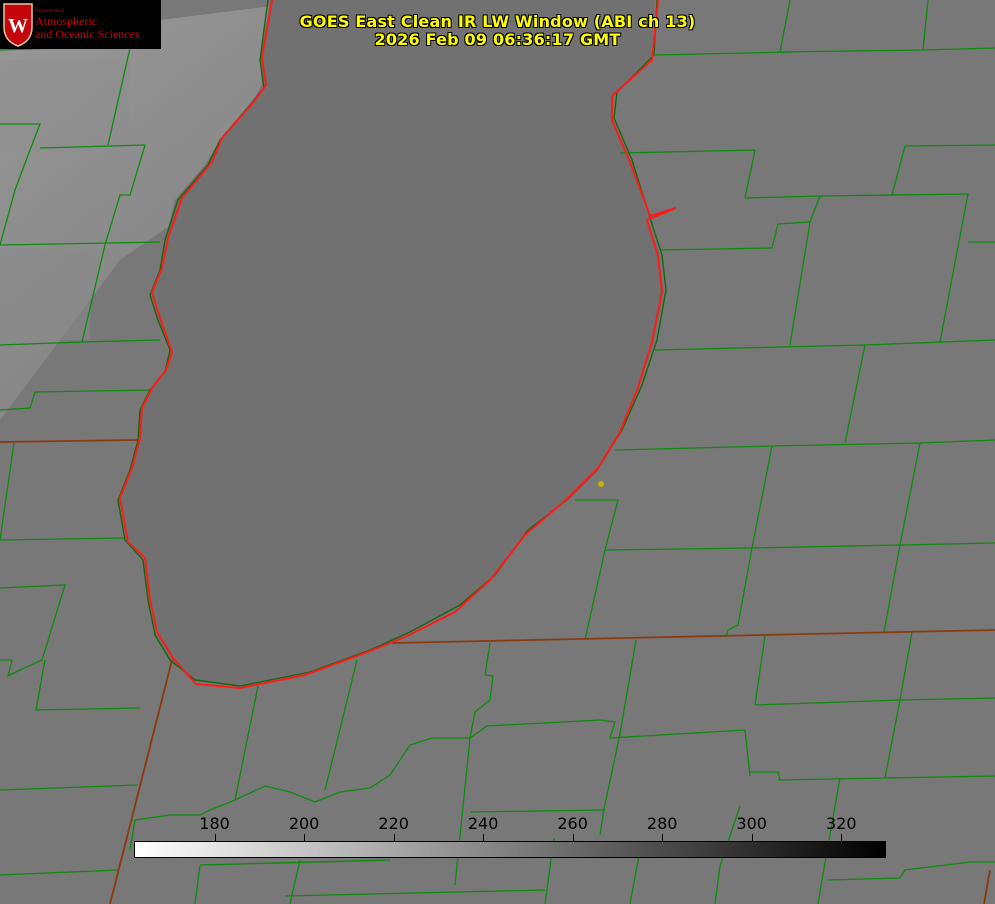 The height and width of the screenshot is (904, 995). Describe the element at coordinates (601, 484) in the screenshot. I see `station-marker` at that location.